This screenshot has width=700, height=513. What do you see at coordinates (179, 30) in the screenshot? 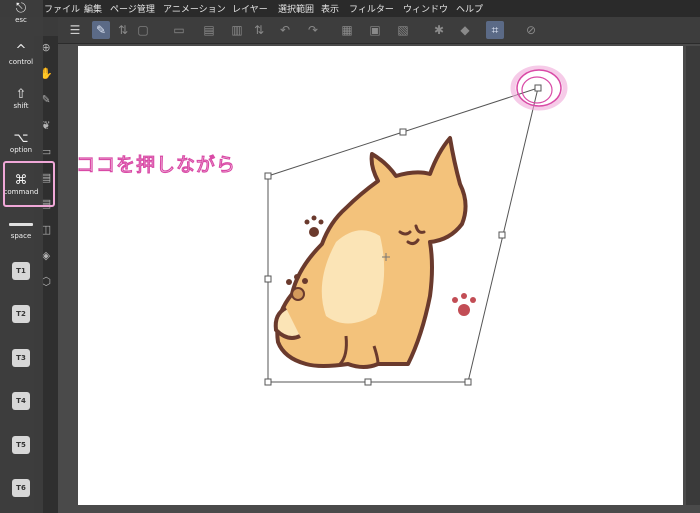
I see `new-icon: ▭` at bounding box center [179, 30].